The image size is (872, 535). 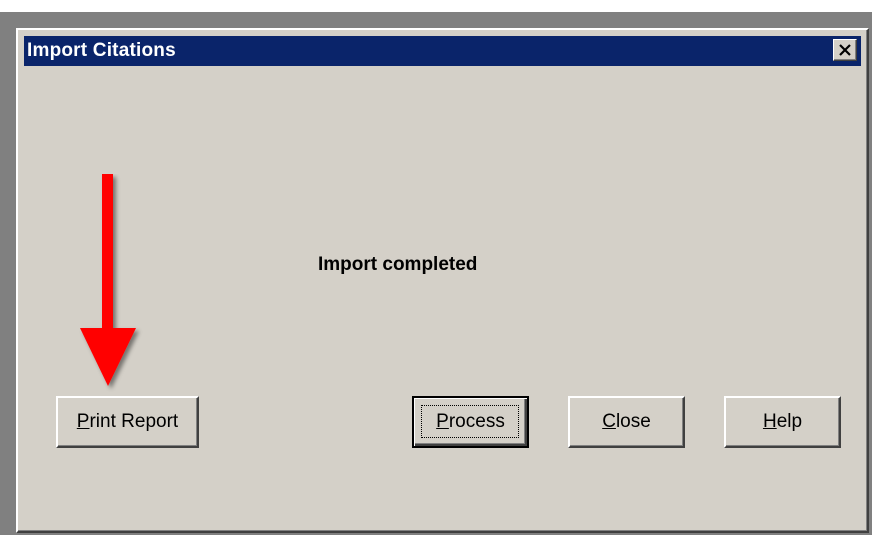 I want to click on print-report-label: rint Report, so click(x=134, y=421).